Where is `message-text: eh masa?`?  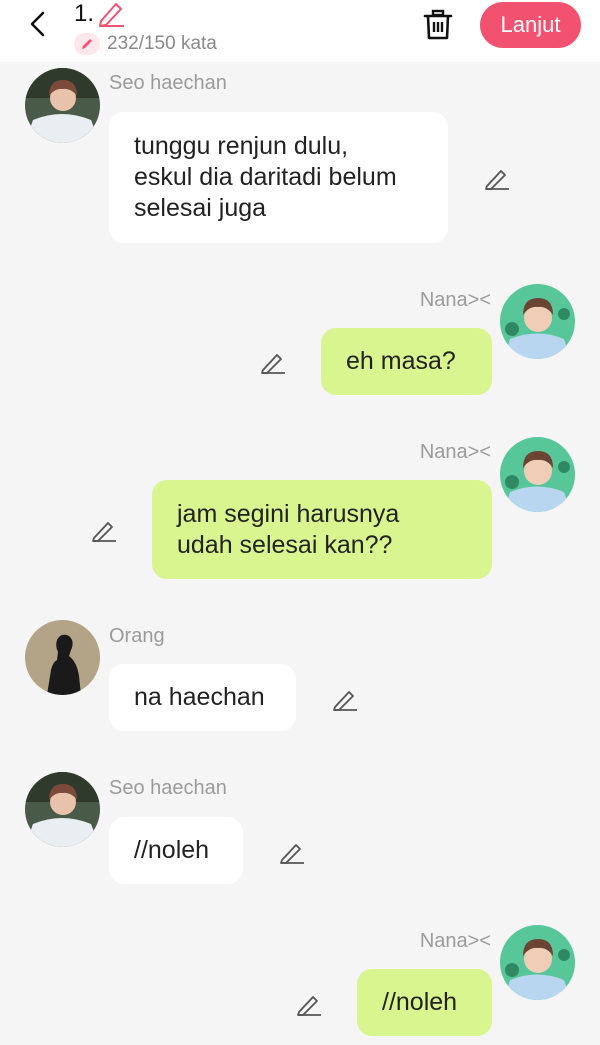 message-text: eh masa? is located at coordinates (401, 361).